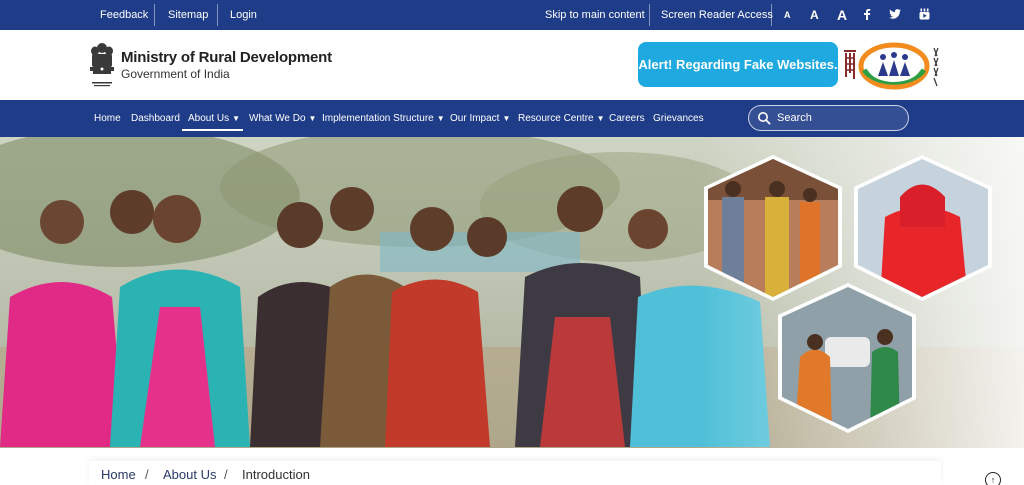 This screenshot has height=485, width=1024. I want to click on breadcrumb-home-link: Home, so click(118, 474).